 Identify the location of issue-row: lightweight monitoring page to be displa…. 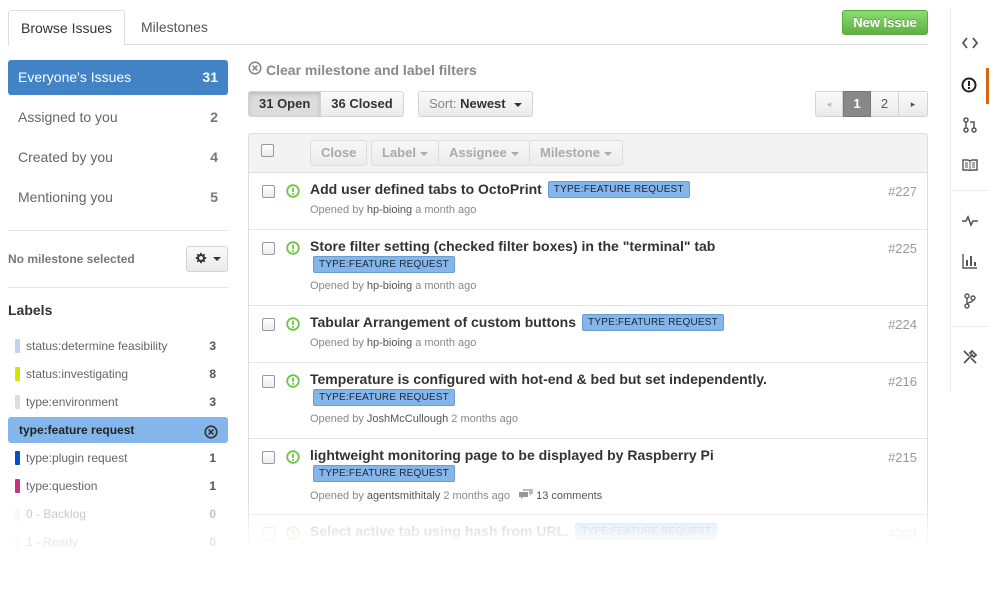
(588, 477).